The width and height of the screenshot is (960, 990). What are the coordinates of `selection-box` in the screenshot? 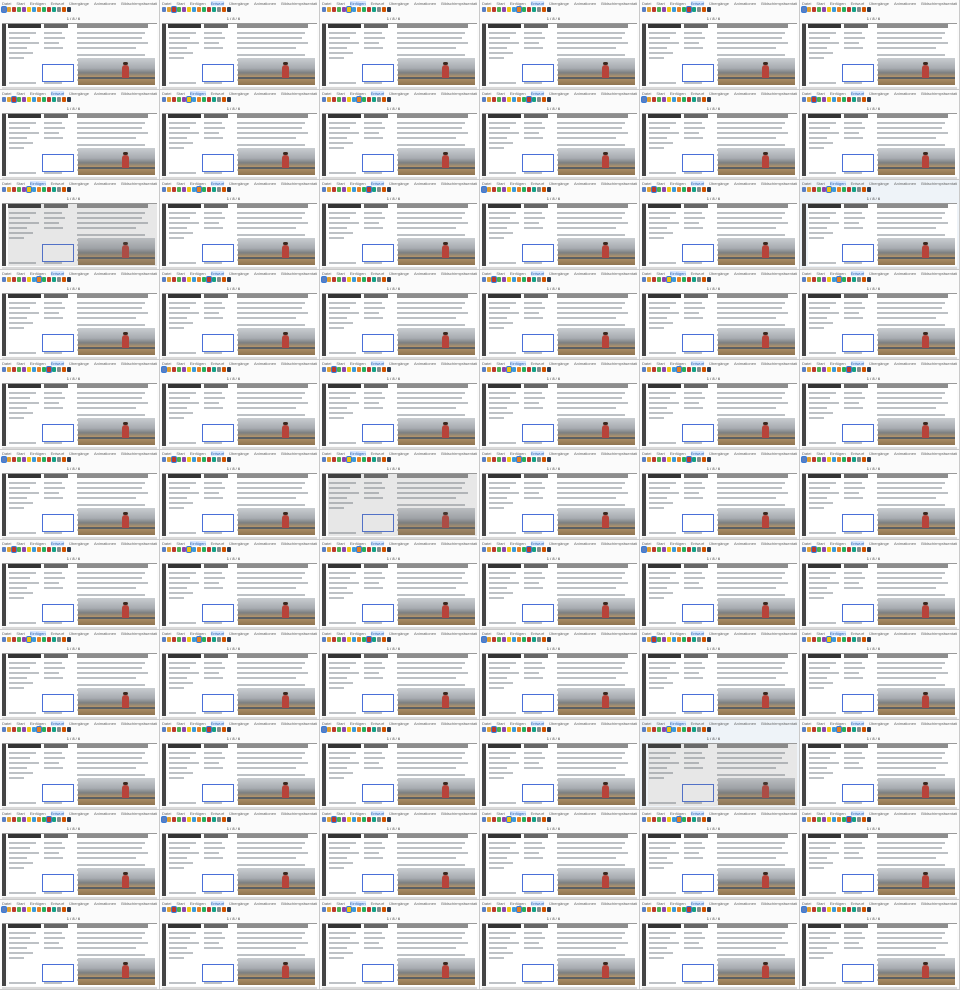 It's located at (58, 613).